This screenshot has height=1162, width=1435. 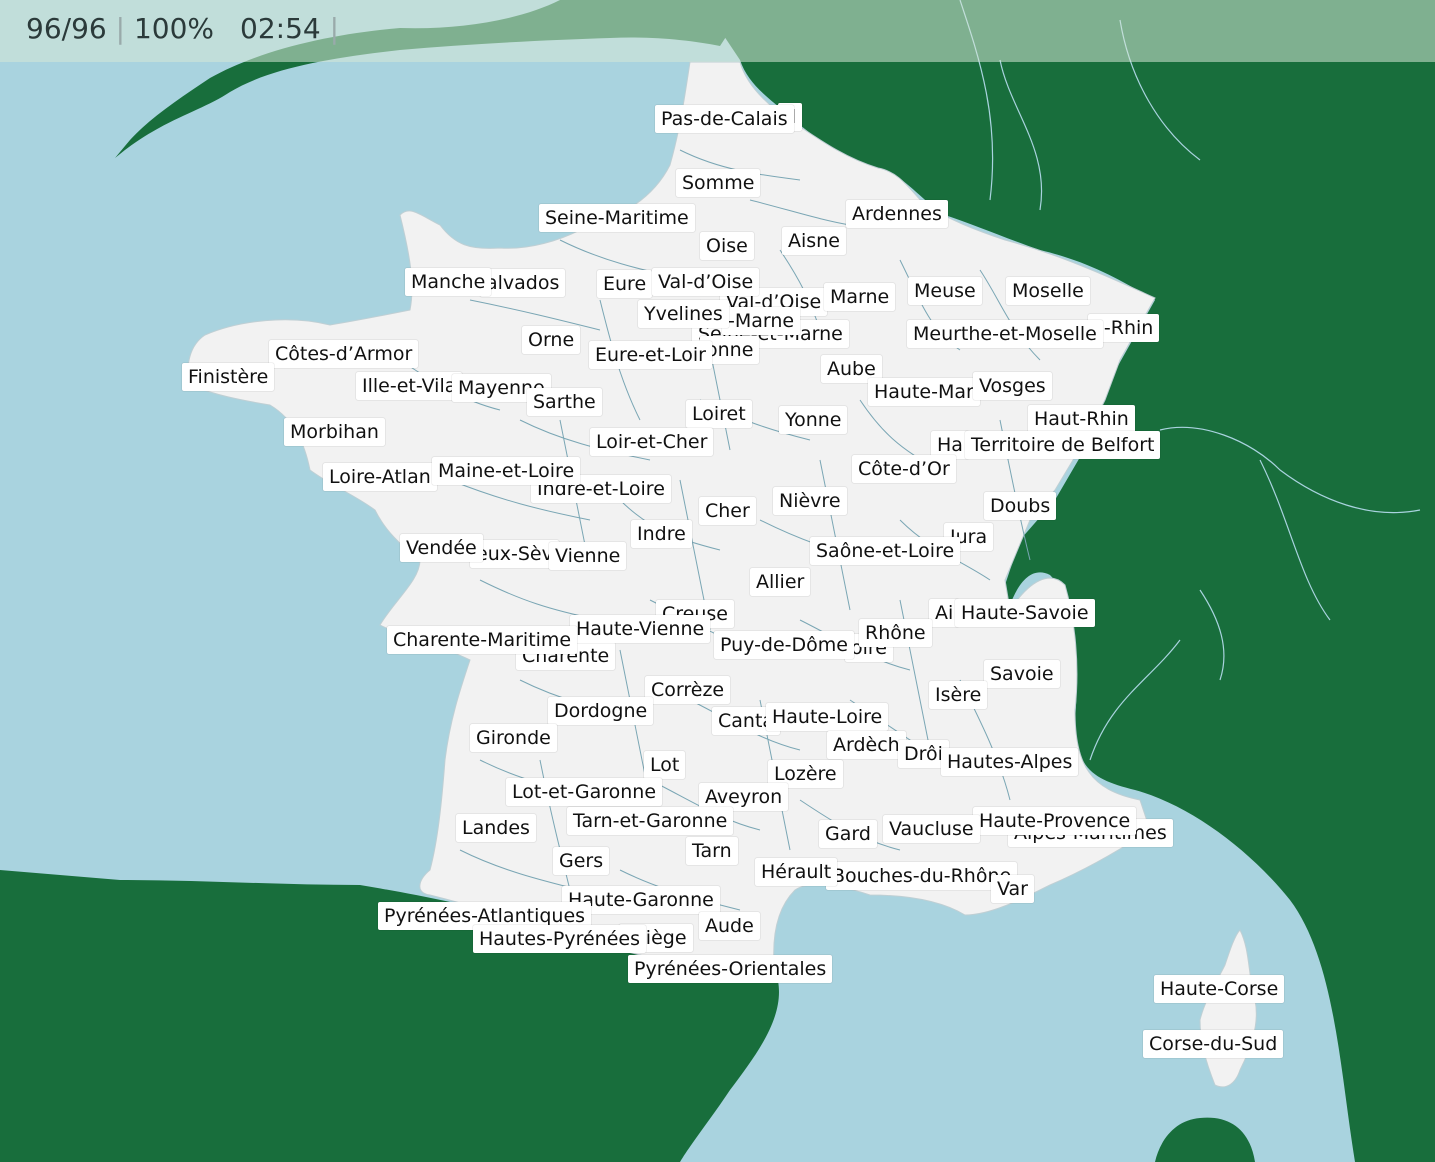 What do you see at coordinates (640, 629) in the screenshot?
I see `label-haute-vienne: Haute-Vienne` at bounding box center [640, 629].